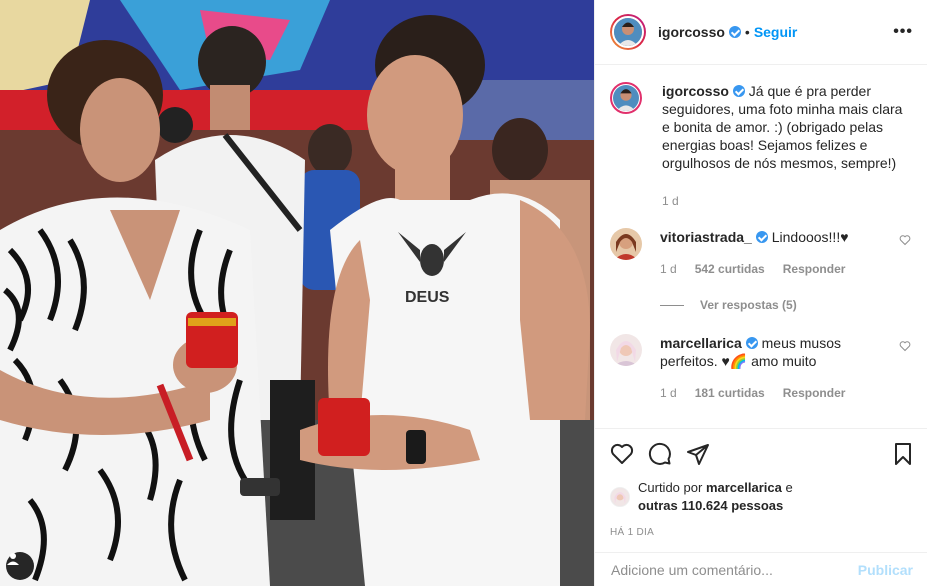 This screenshot has width=927, height=586. Describe the element at coordinates (748, 305) in the screenshot. I see `view-replies-label: Ver respostas (5)` at that location.